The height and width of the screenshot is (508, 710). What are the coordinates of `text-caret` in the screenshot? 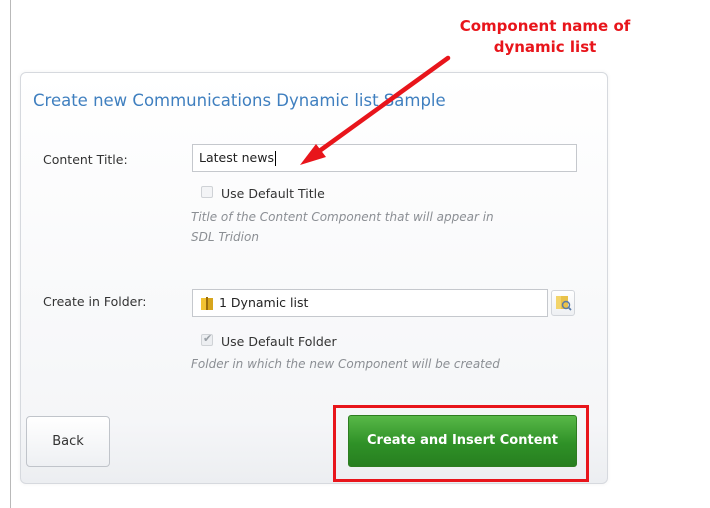 It's located at (275, 158).